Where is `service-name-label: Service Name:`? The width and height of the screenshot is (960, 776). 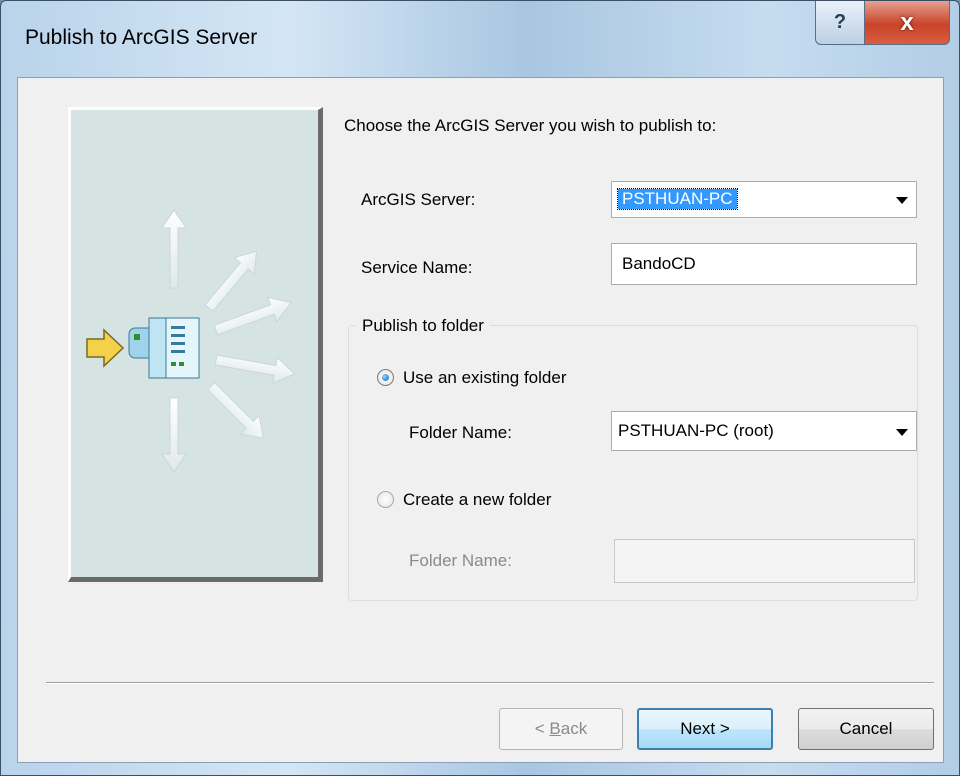
service-name-label: Service Name: is located at coordinates (417, 267).